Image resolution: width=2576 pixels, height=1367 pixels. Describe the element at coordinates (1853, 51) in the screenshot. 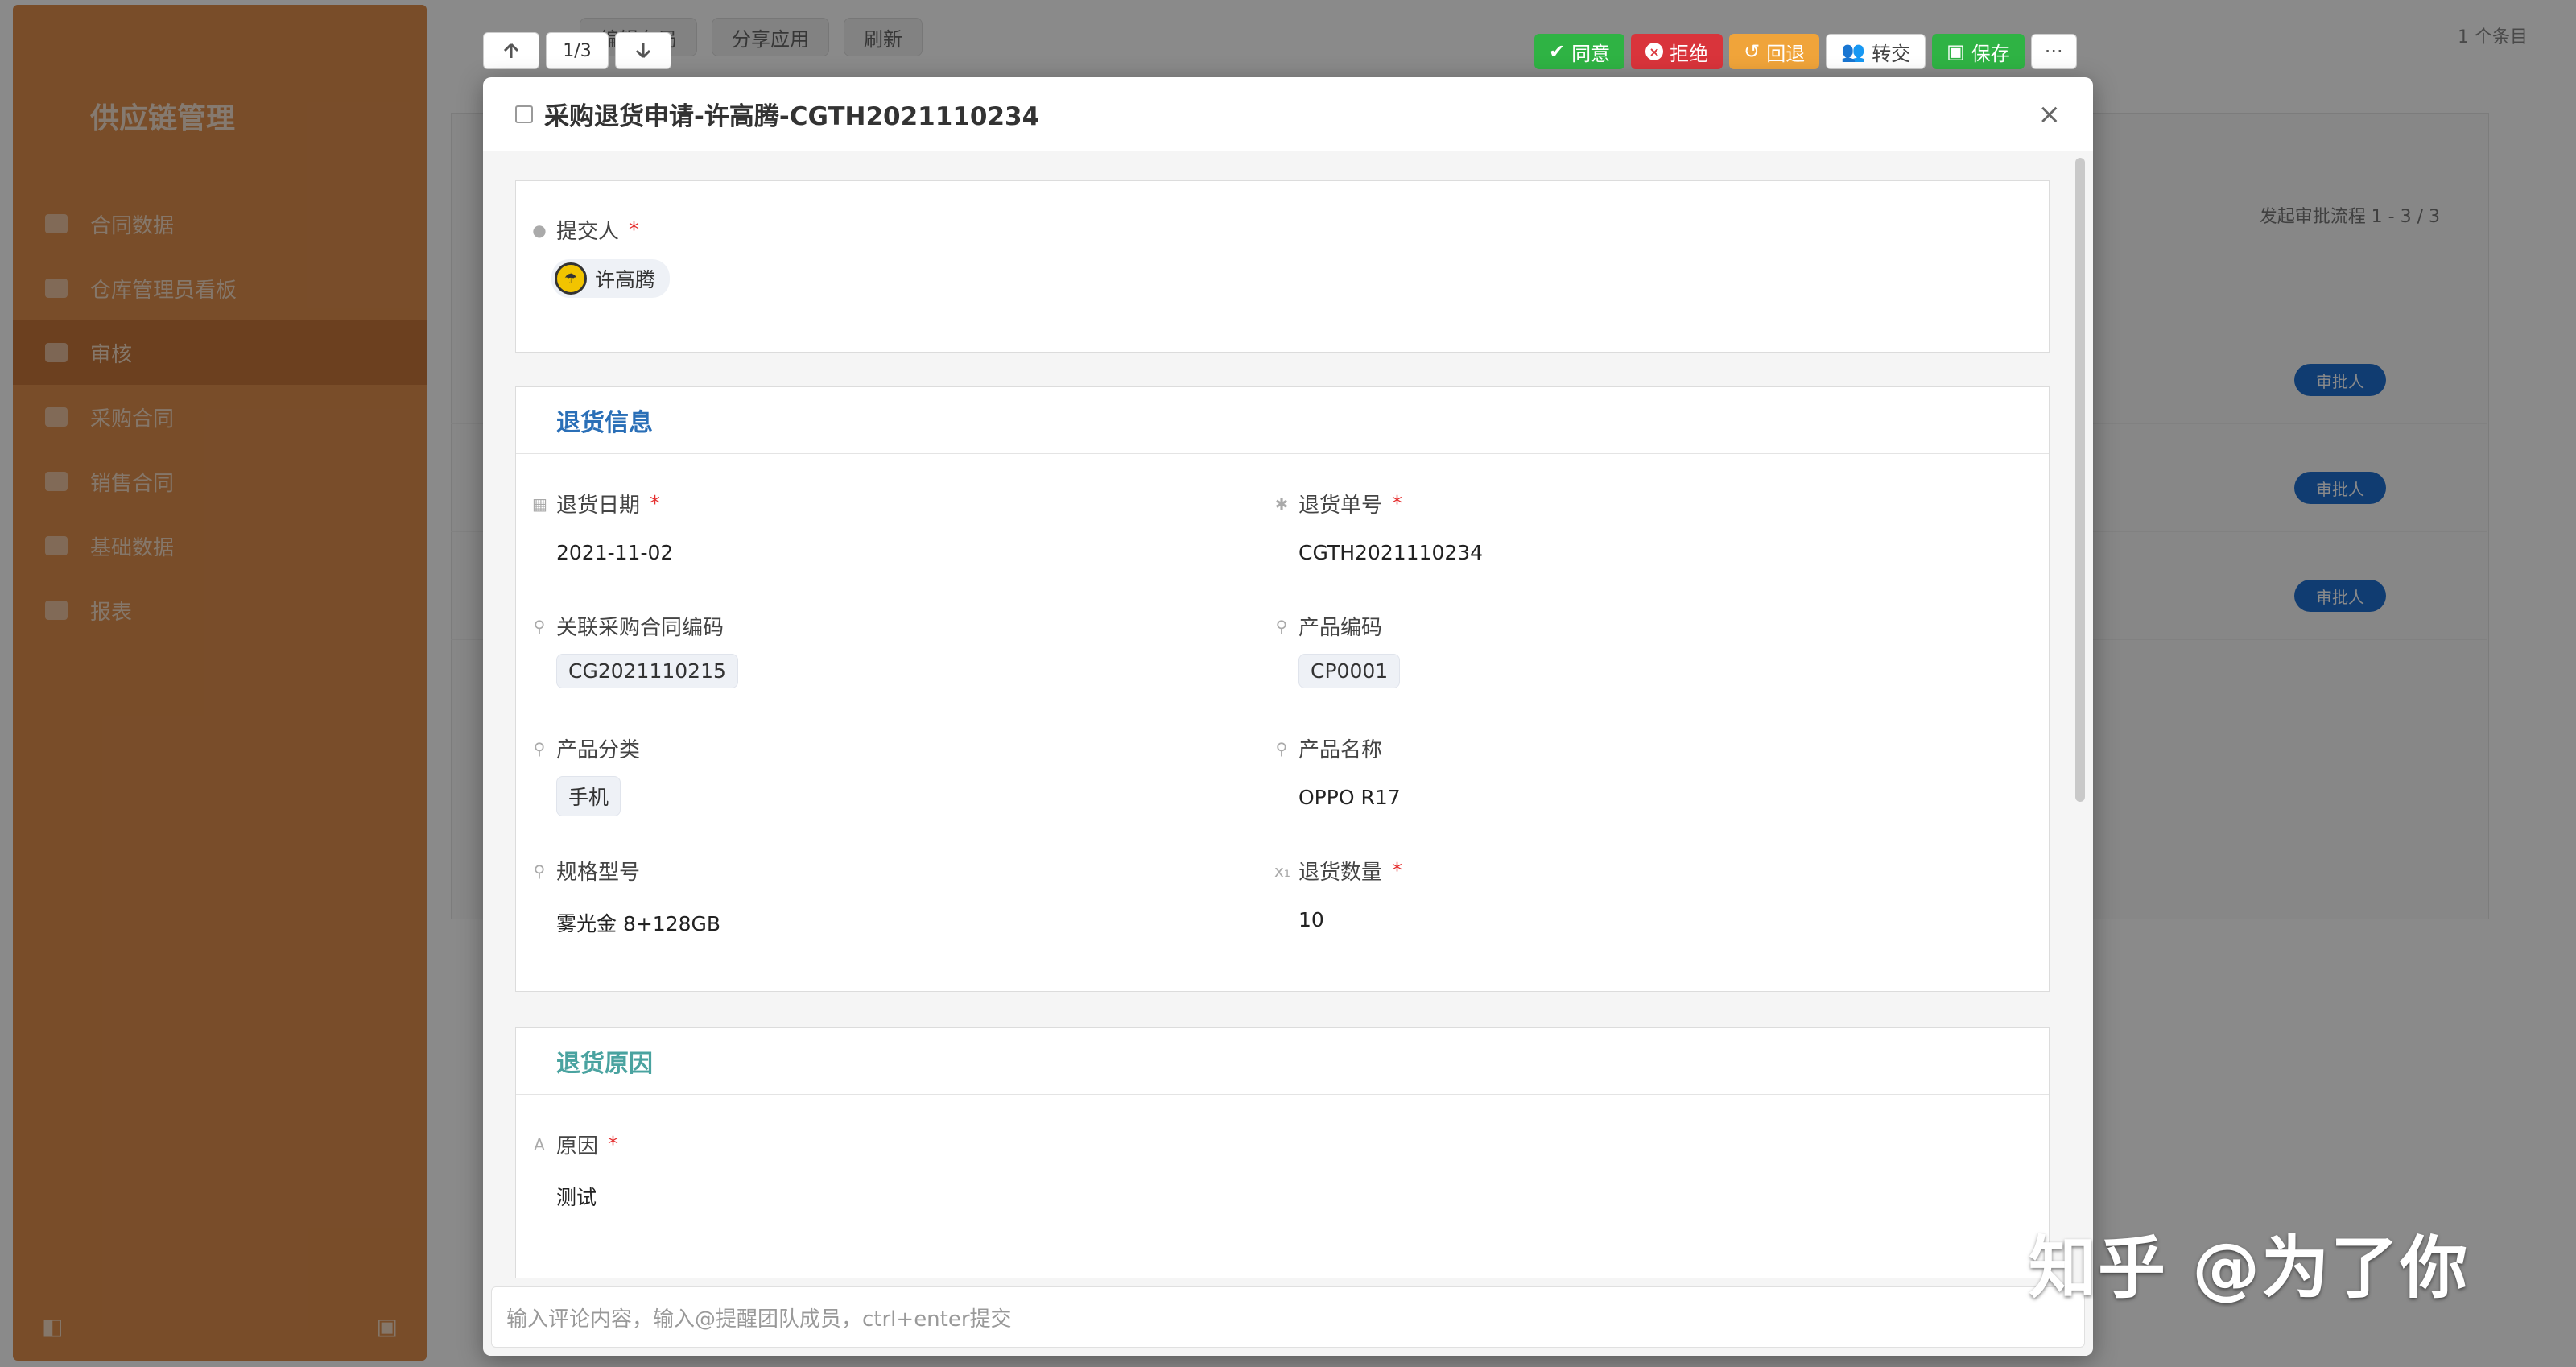

I see `users-icon: 👥` at that location.